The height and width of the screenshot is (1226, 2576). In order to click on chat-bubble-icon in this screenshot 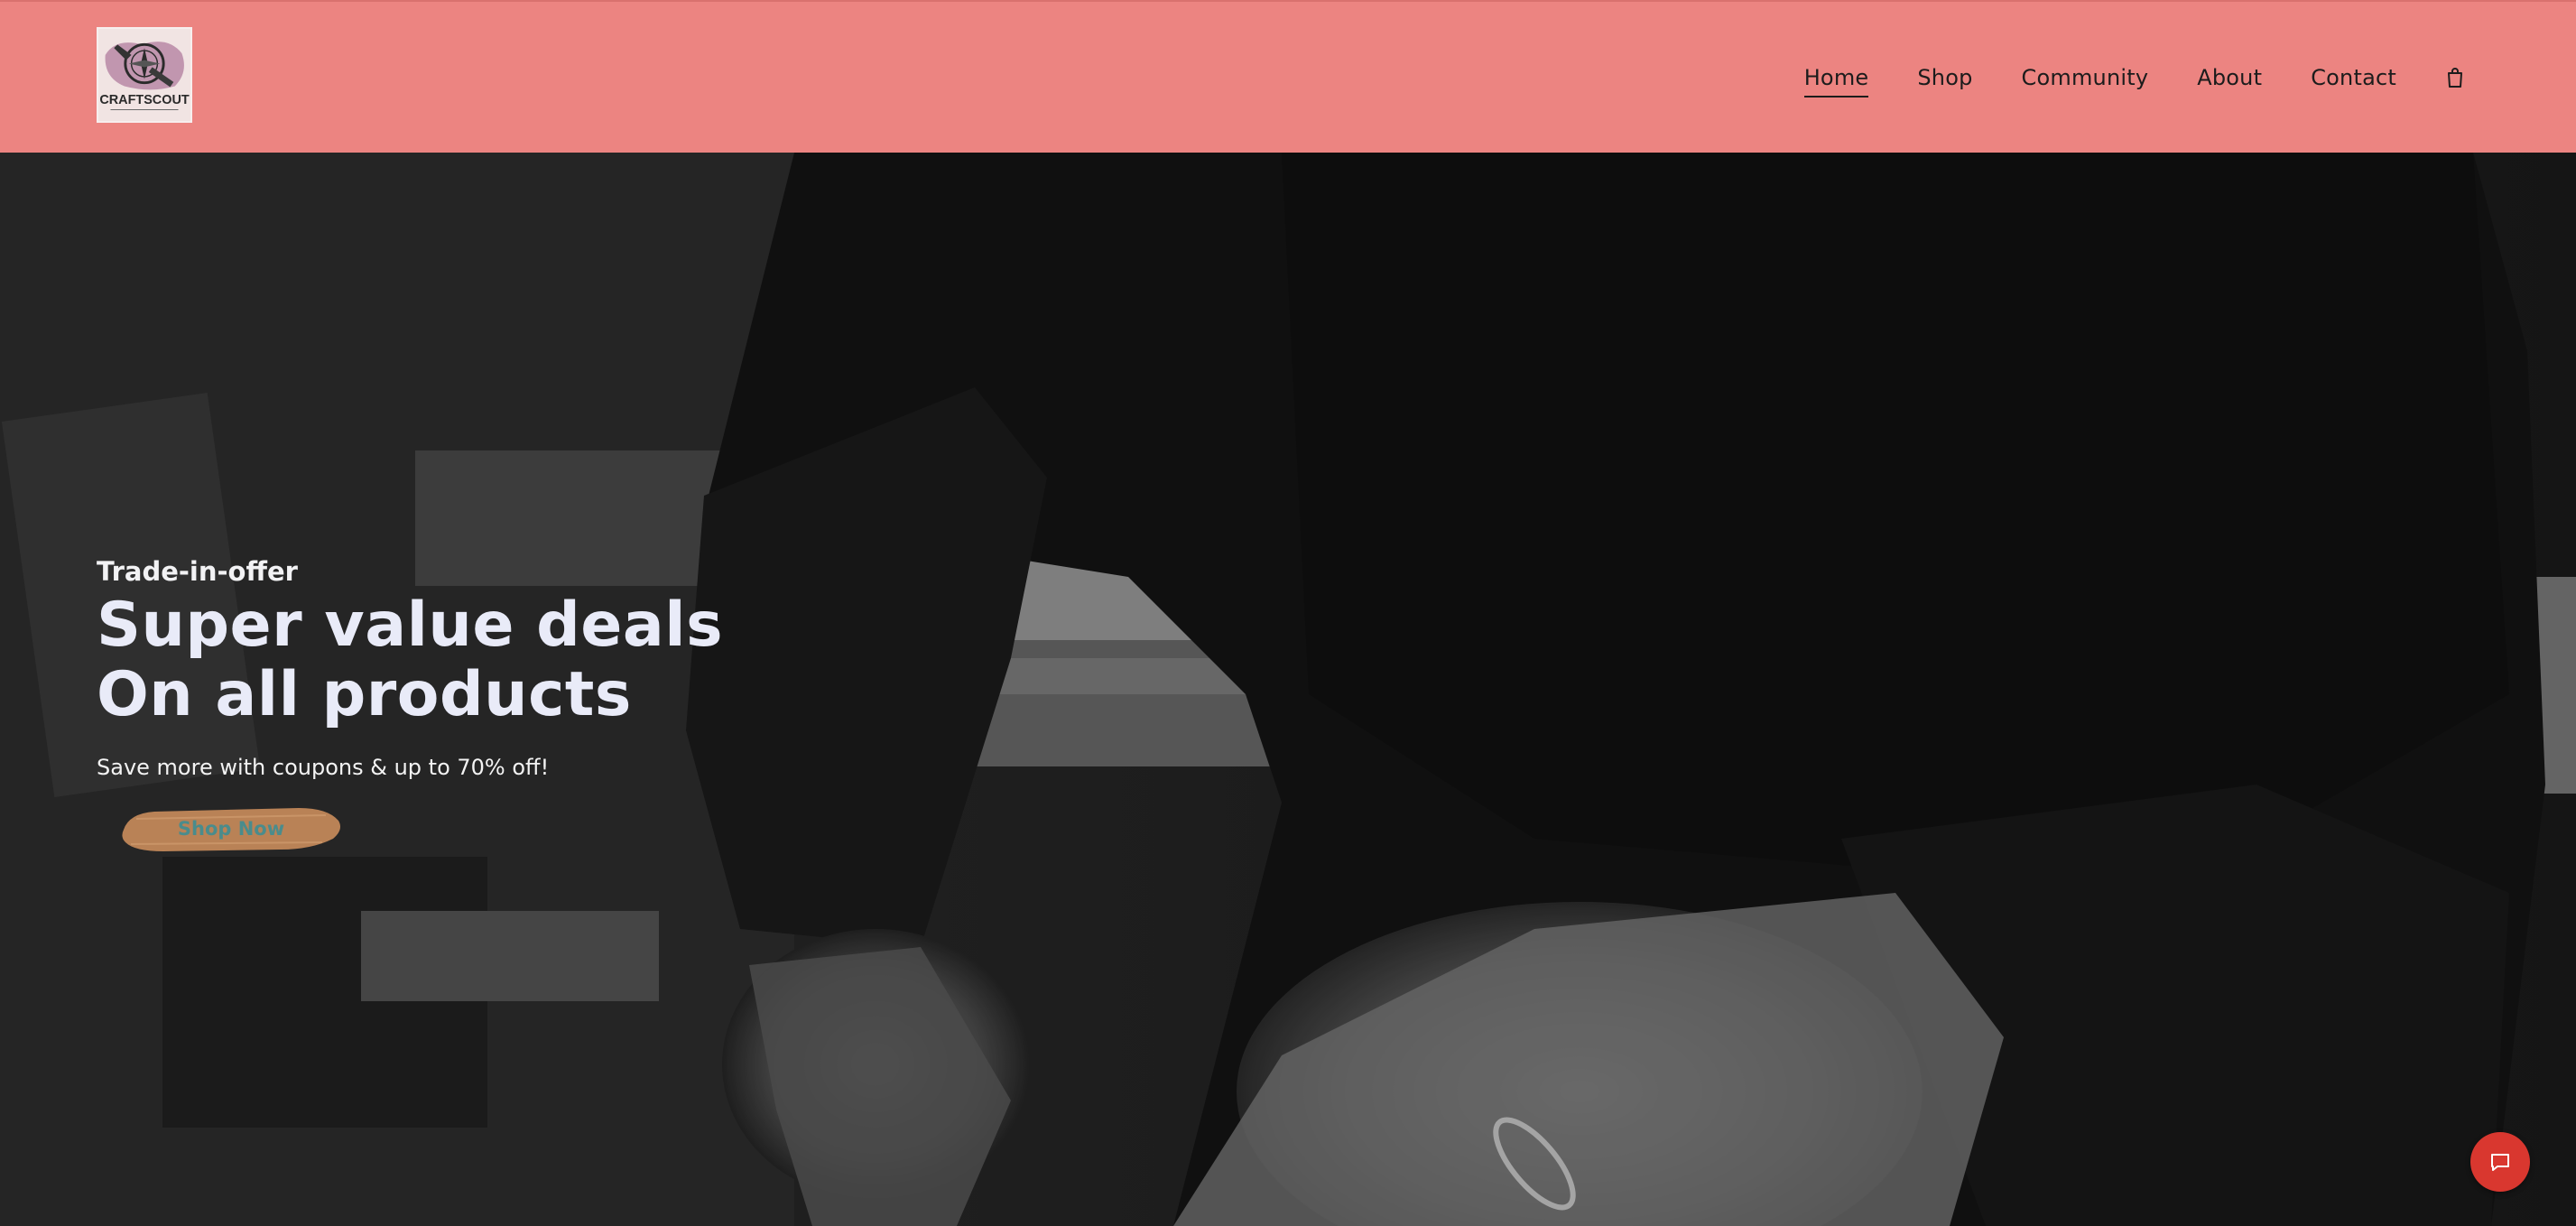, I will do `click(2500, 1162)`.